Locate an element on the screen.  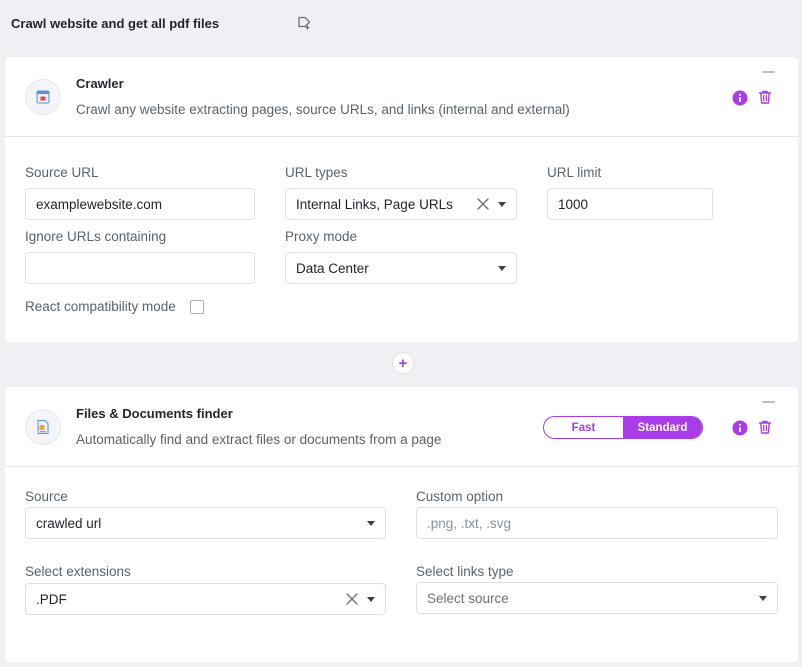
links-type-label: Select links type is located at coordinates (465, 571).